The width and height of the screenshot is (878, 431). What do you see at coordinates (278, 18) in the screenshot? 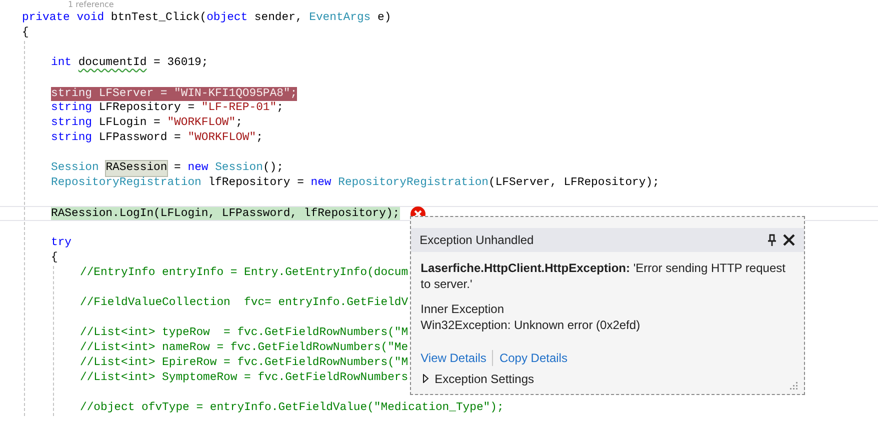
I see `code-token: sender,` at bounding box center [278, 18].